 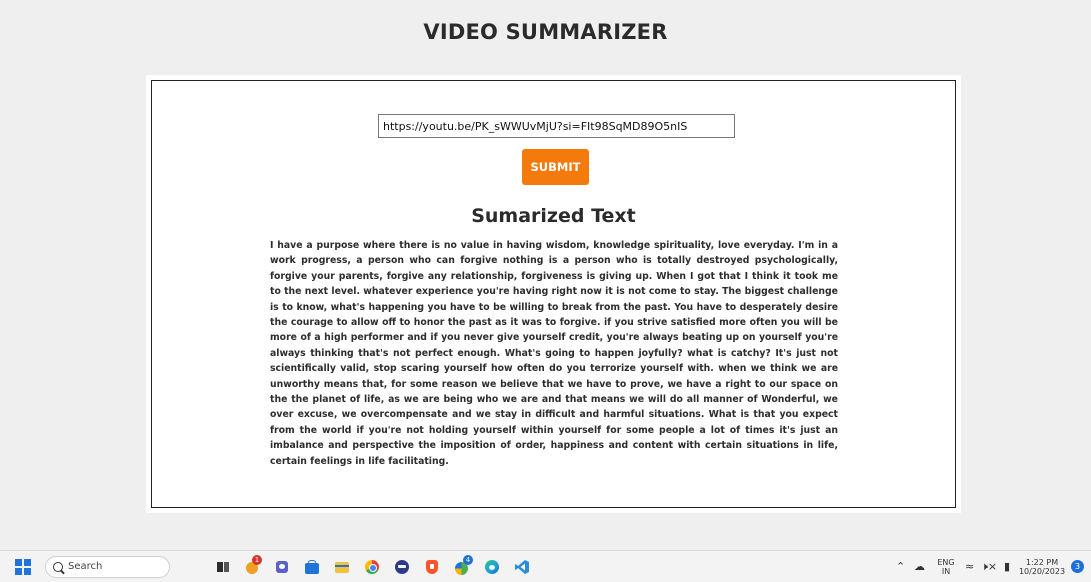 I want to click on language-code: ENG, so click(x=946, y=562).